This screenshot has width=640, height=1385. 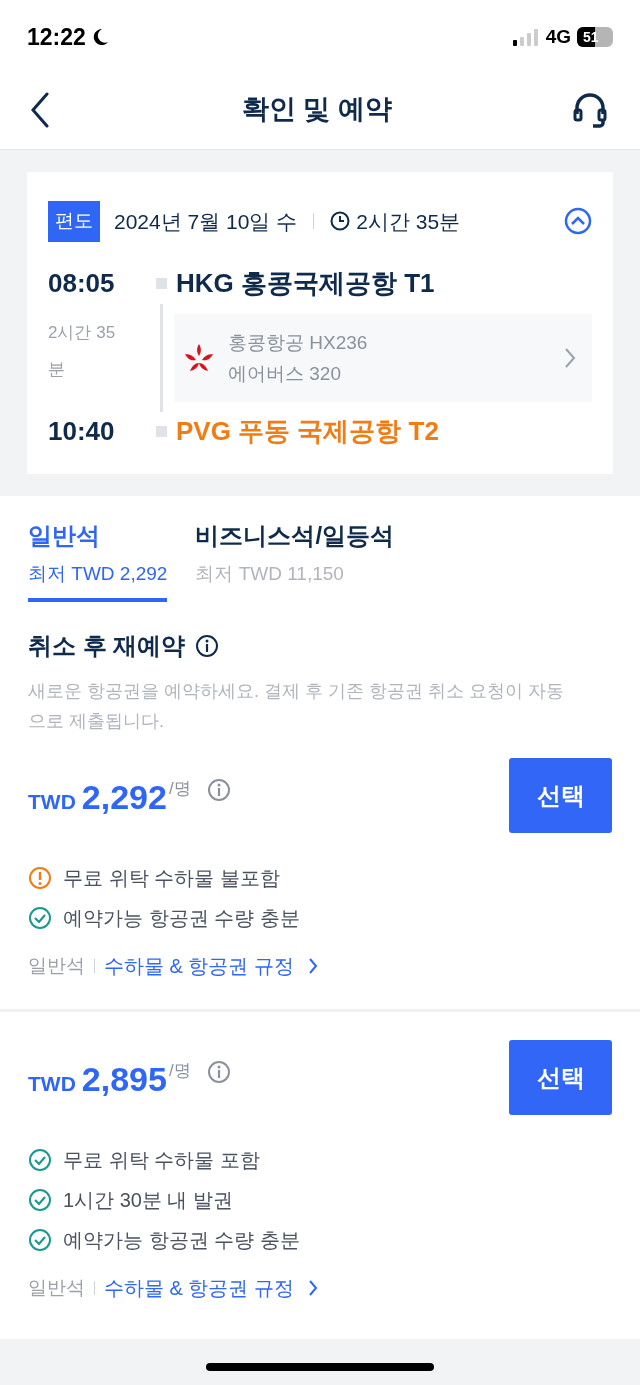 I want to click on clock-icon, so click(x=340, y=221).